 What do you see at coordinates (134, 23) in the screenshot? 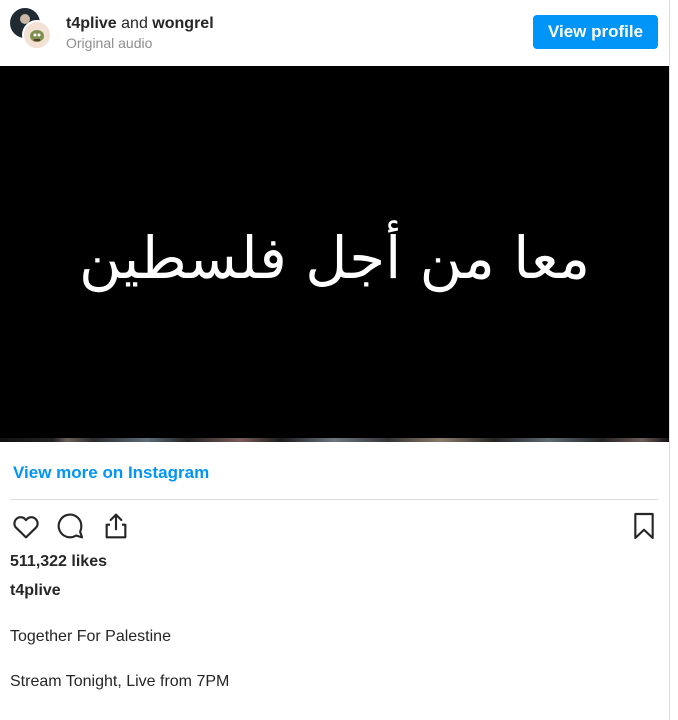
I see `author-connector: and` at bounding box center [134, 23].